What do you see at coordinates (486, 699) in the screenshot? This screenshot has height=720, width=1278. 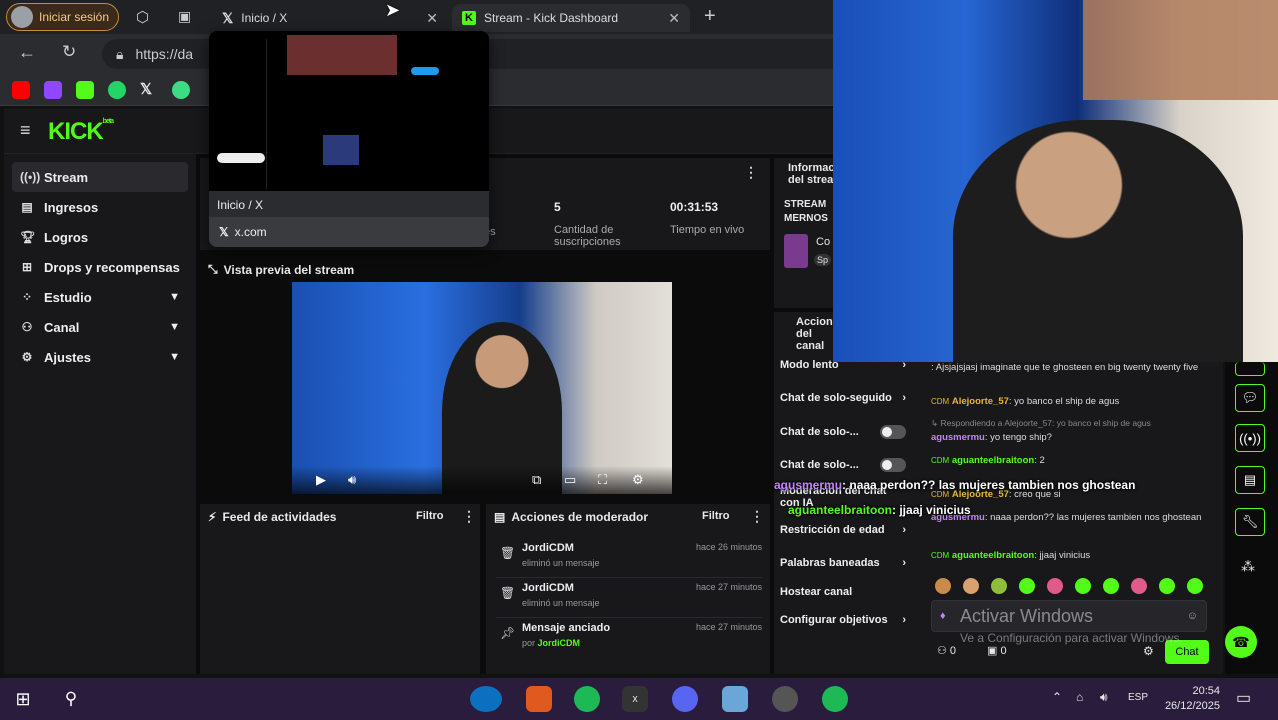 I see `edge-taskbar-icon` at bounding box center [486, 699].